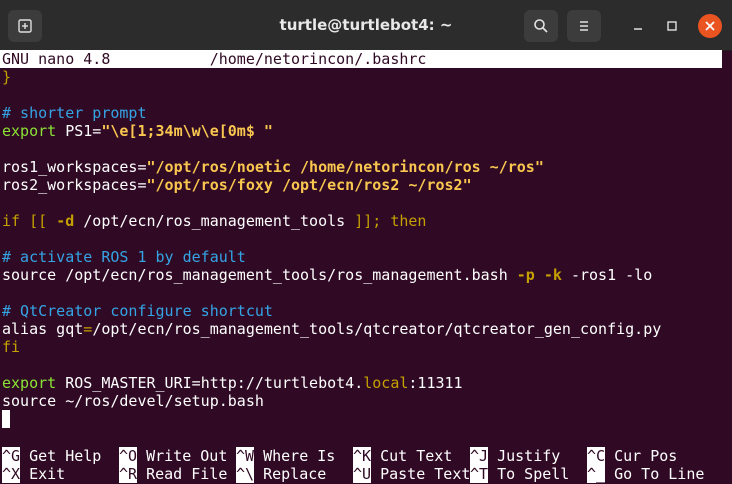  Describe the element at coordinates (412, 456) in the screenshot. I see `shortcut-label: Cut Text` at that location.